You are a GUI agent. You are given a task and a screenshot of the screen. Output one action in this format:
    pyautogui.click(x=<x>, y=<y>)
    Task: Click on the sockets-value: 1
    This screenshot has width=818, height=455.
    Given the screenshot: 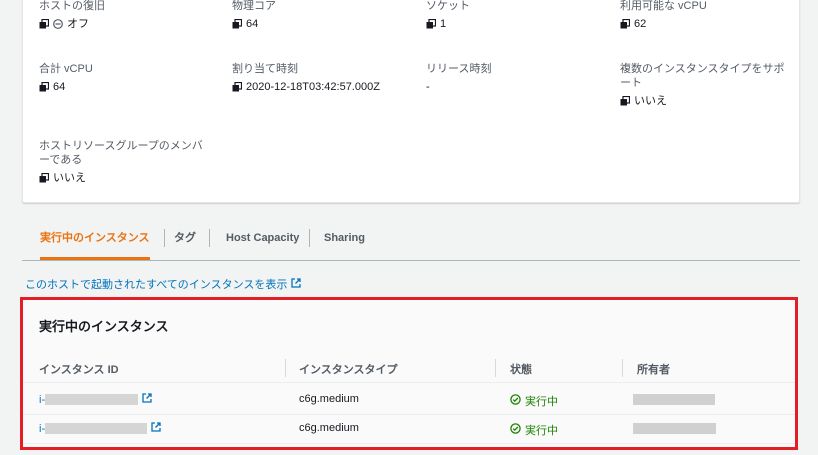 What is the action you would take?
    pyautogui.click(x=443, y=24)
    